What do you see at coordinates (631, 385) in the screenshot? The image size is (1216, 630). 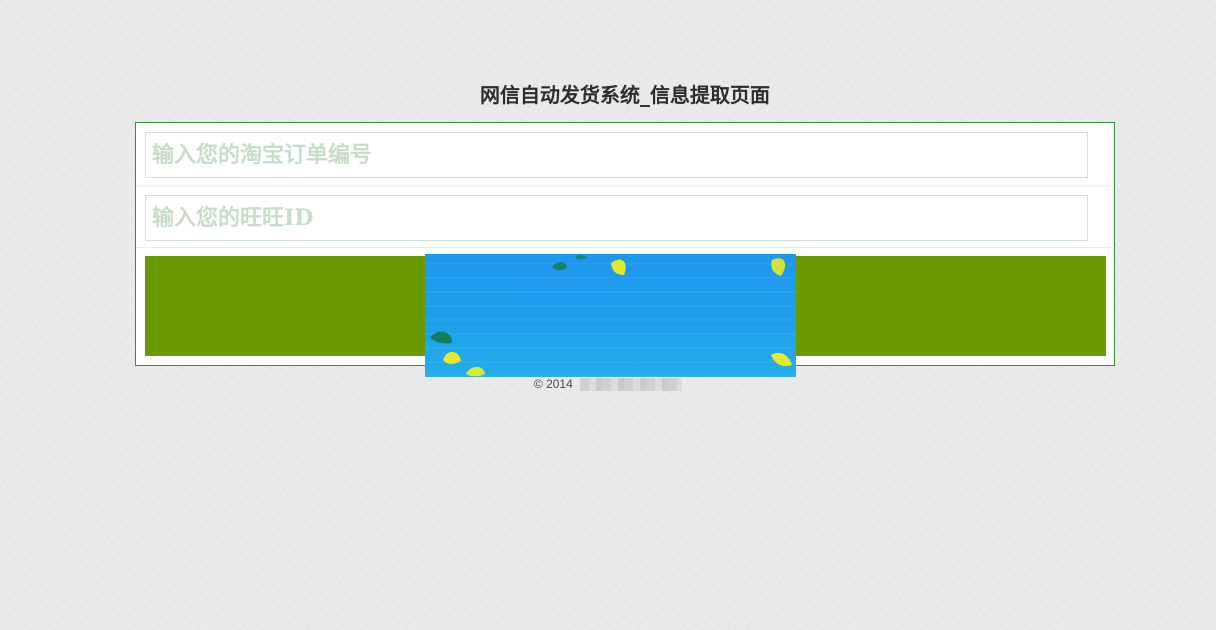 I see `blurred-footer-text` at bounding box center [631, 385].